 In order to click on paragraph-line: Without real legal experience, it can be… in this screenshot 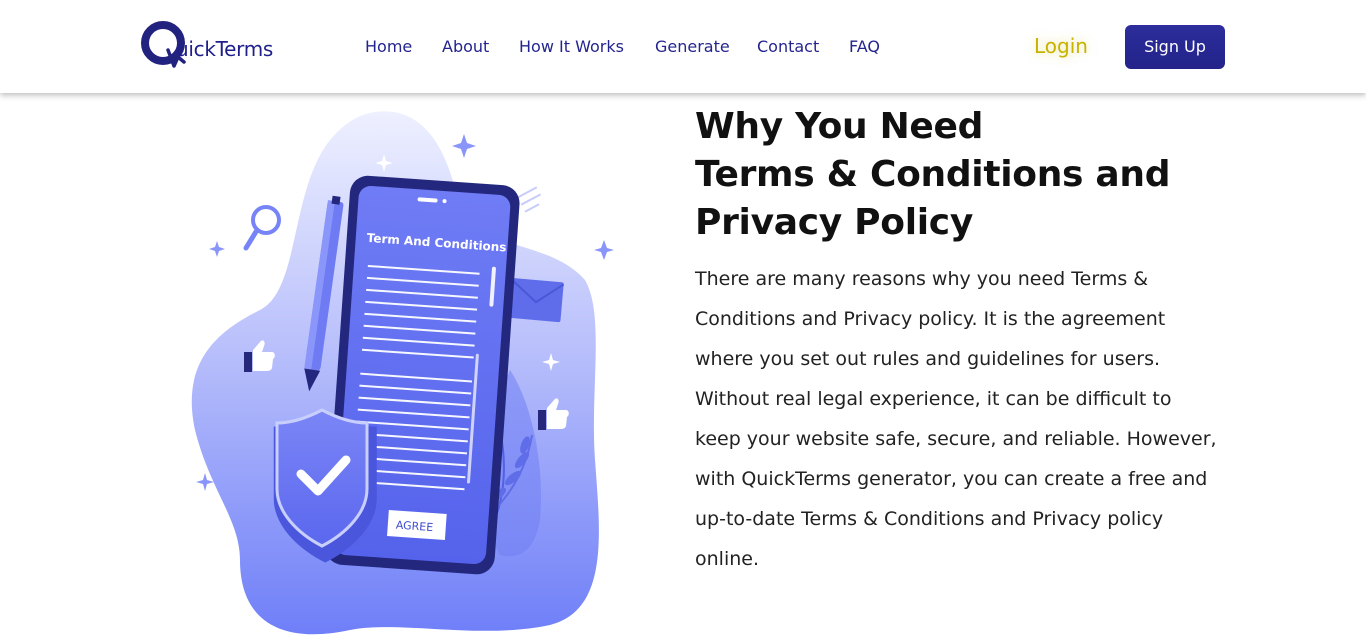, I will do `click(933, 399)`.